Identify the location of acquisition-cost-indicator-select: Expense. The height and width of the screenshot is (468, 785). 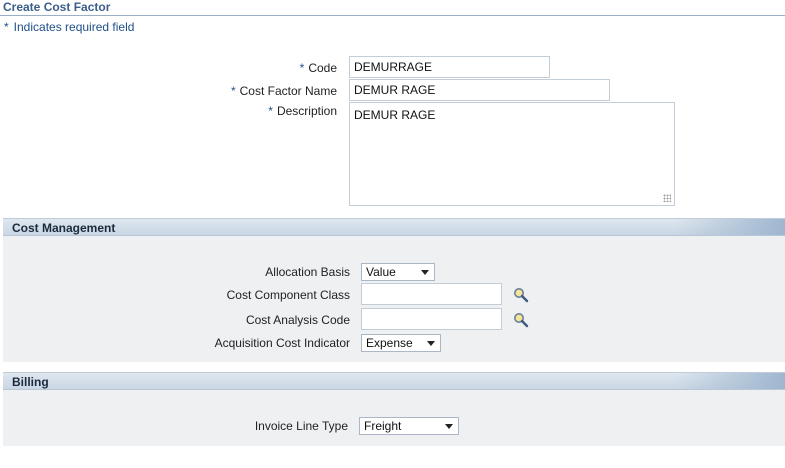
(401, 343).